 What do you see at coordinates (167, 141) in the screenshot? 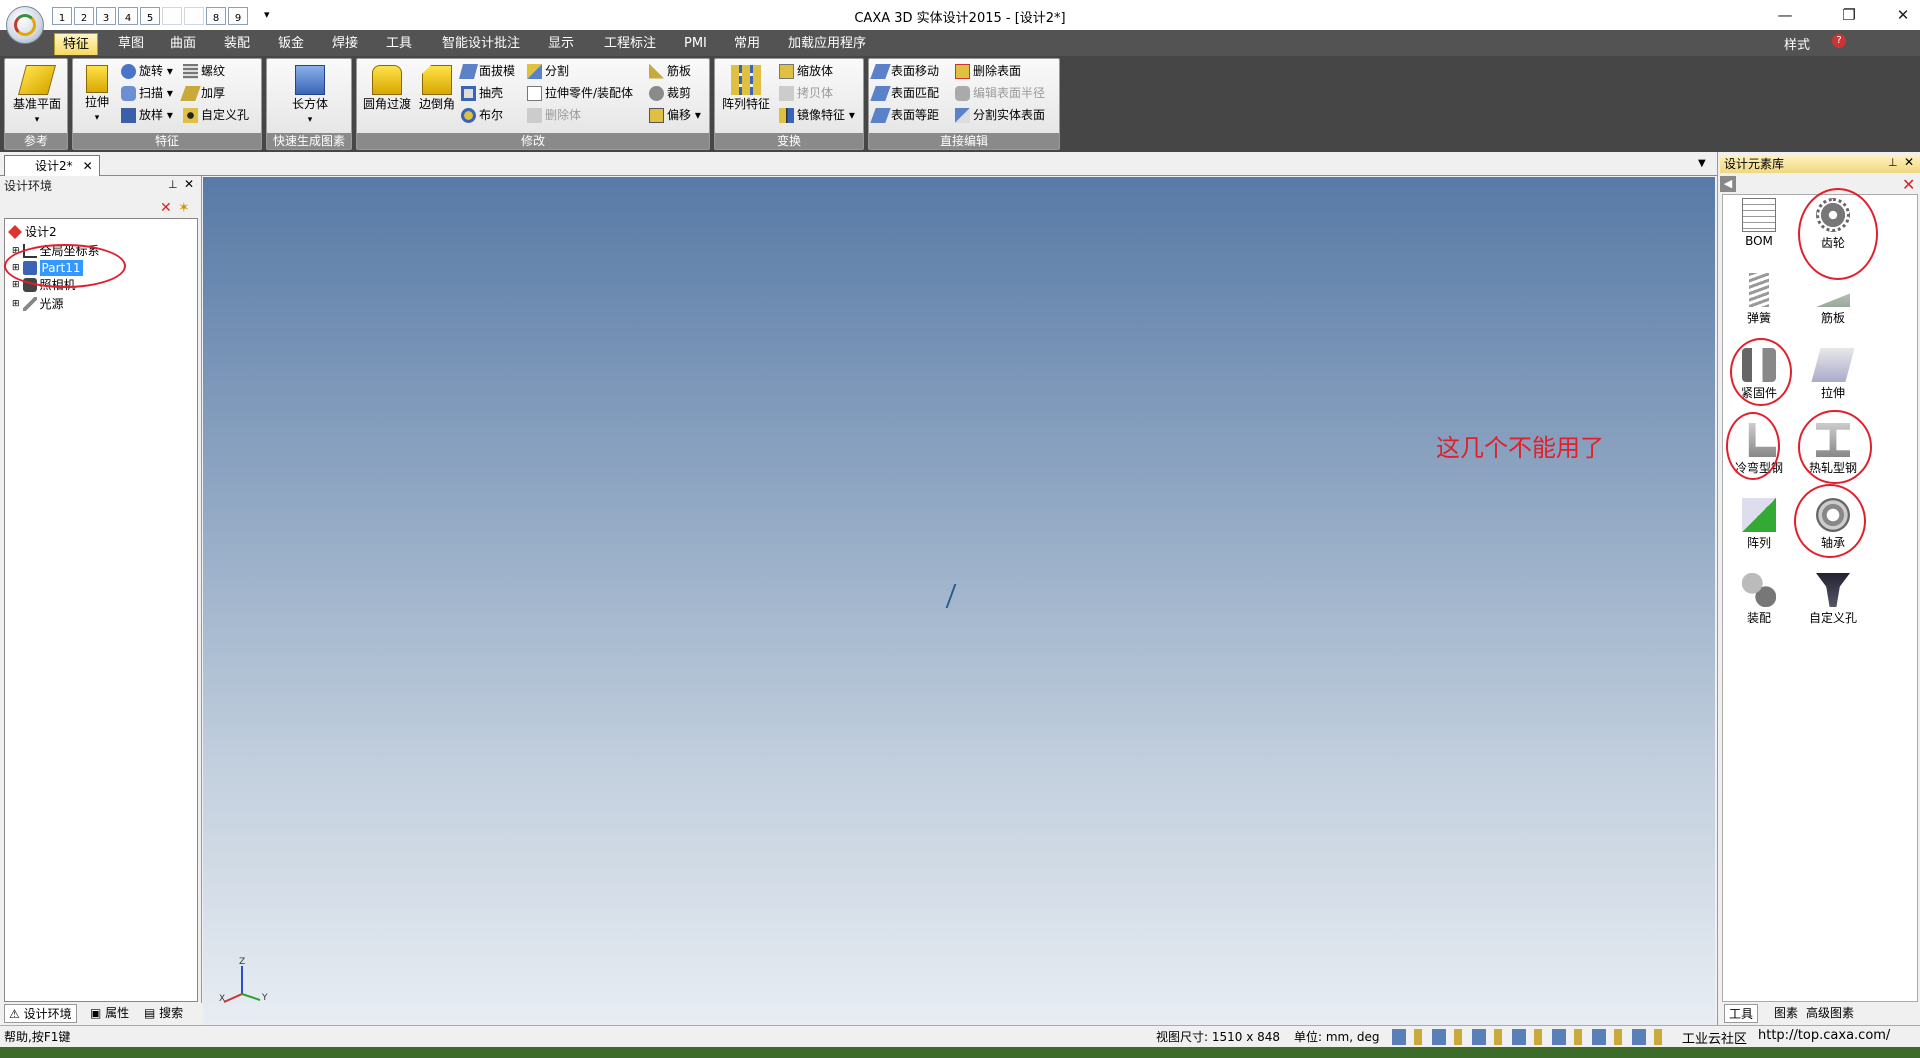
I see `group-label-feature: 特征` at bounding box center [167, 141].